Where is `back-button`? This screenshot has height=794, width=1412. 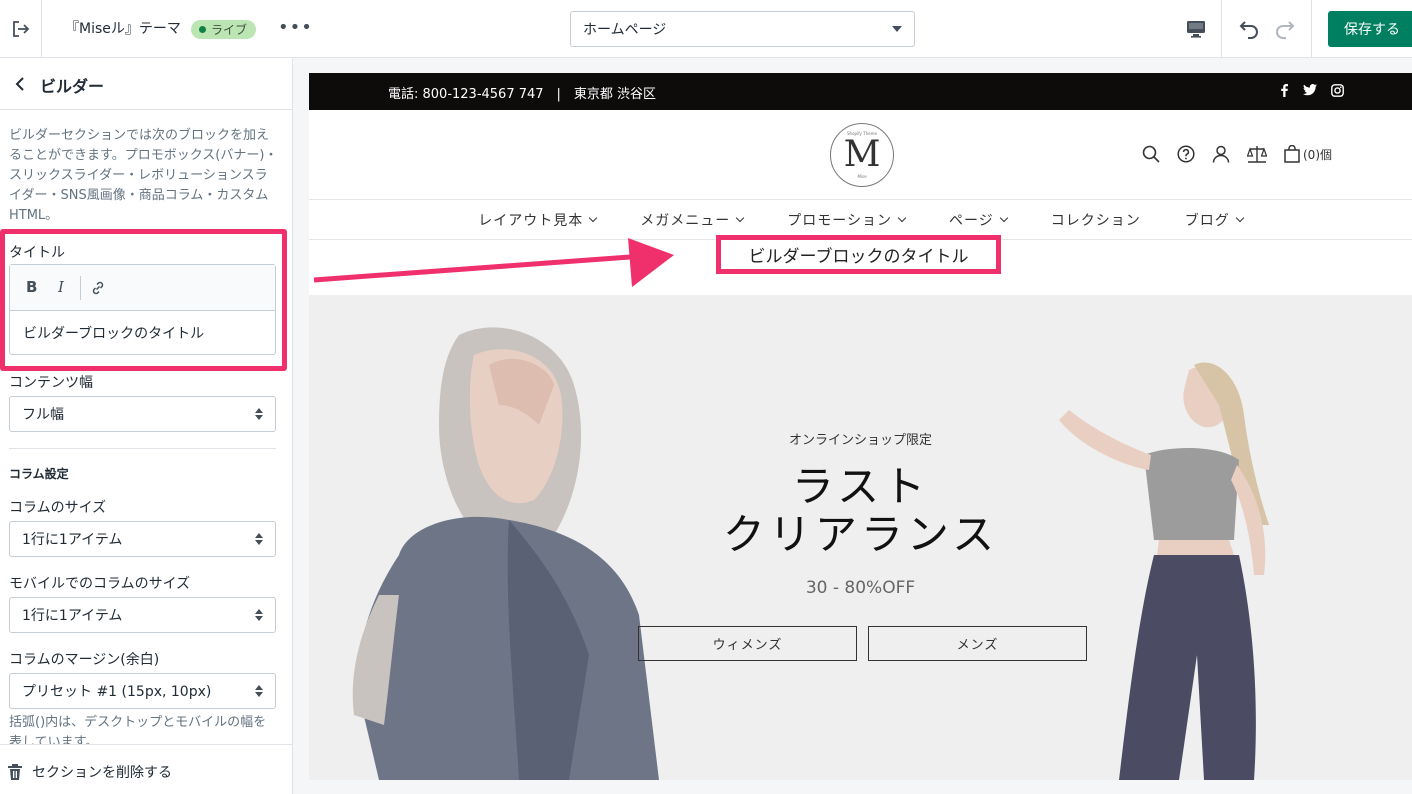 back-button is located at coordinates (20, 84).